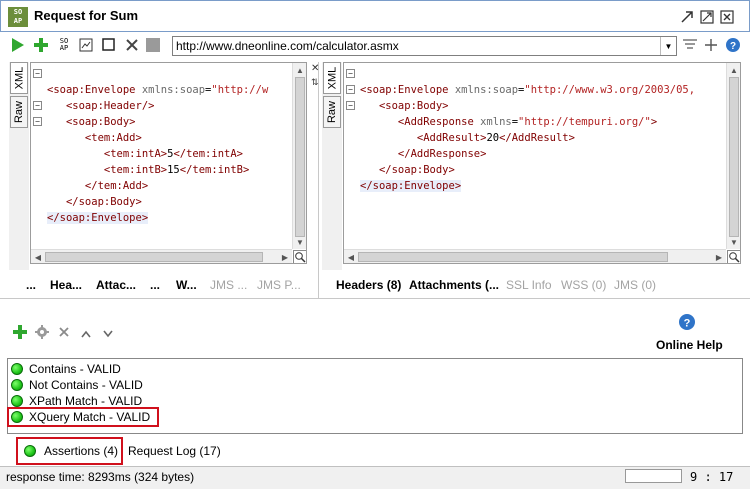 This screenshot has height=489, width=750. What do you see at coordinates (299, 156) in the screenshot?
I see `request-vertical-scrollbar: ▲ ▼` at bounding box center [299, 156].